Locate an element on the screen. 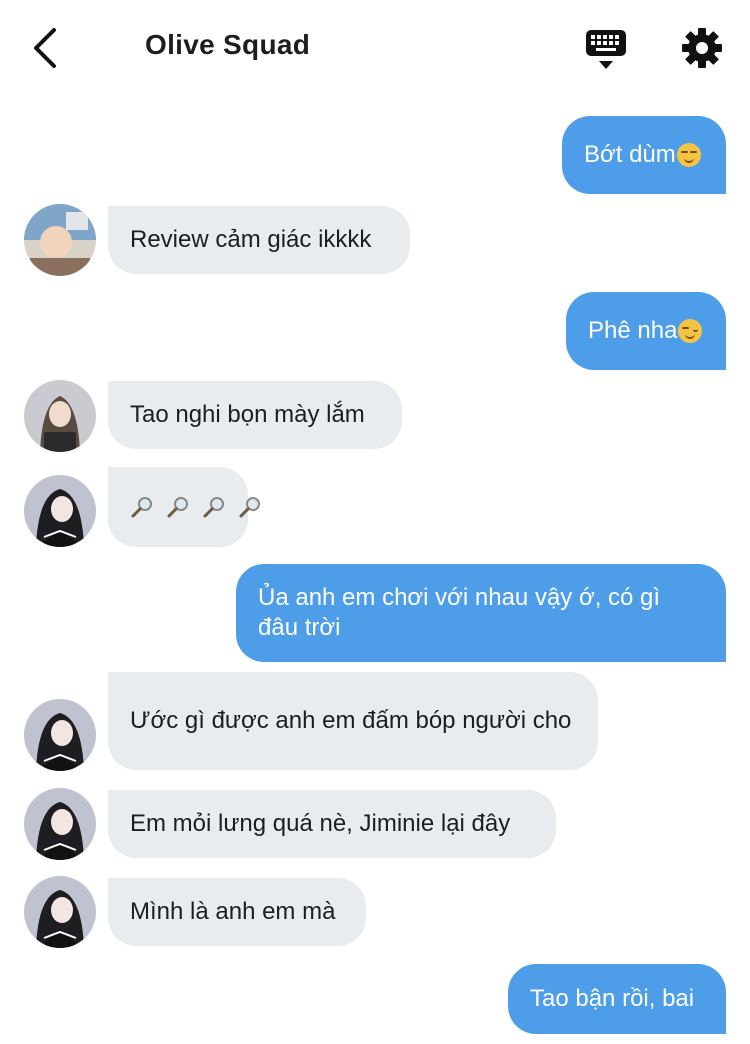  message-bubble: Em mỏi lưng quá nè, Jiminie lại đây is located at coordinates (332, 824).